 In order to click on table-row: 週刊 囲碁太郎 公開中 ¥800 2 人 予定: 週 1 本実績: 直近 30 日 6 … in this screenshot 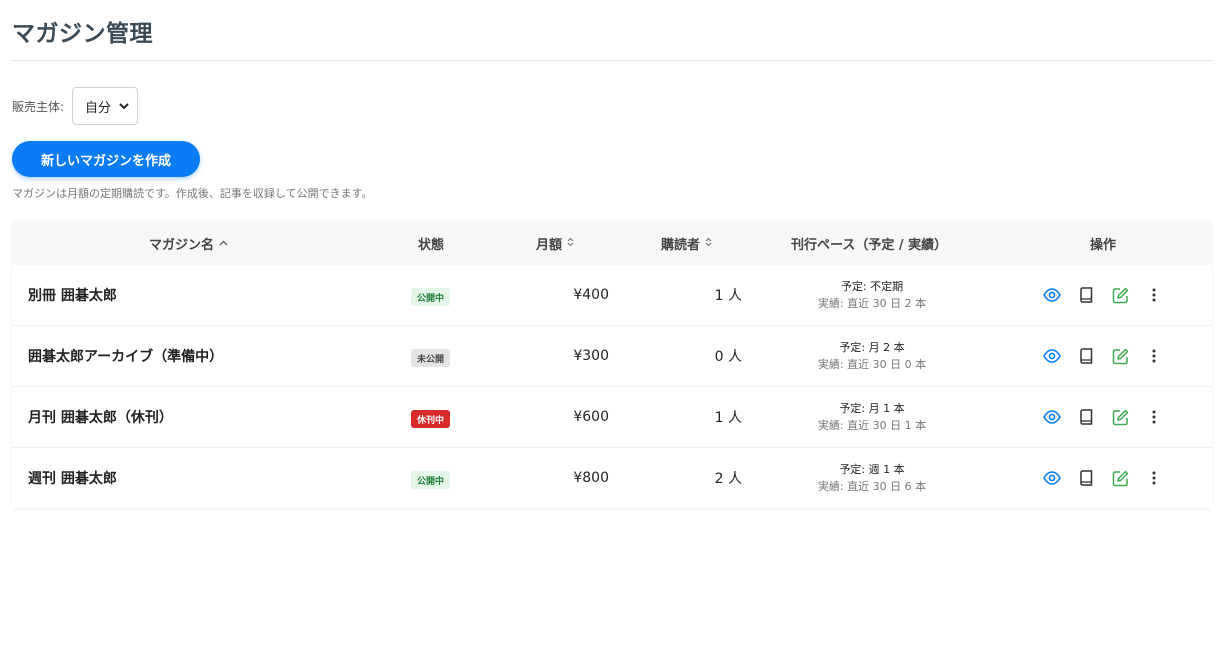, I will do `click(612, 478)`.